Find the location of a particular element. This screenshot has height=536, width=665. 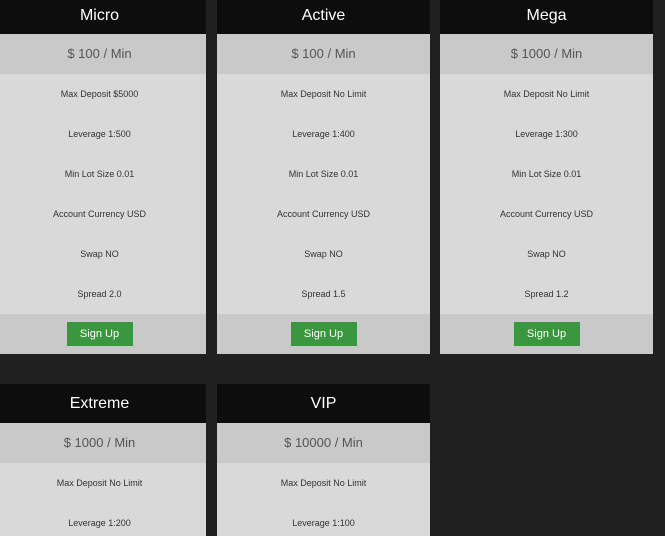

plan-feature-spread: Spread 1.2 is located at coordinates (546, 294).